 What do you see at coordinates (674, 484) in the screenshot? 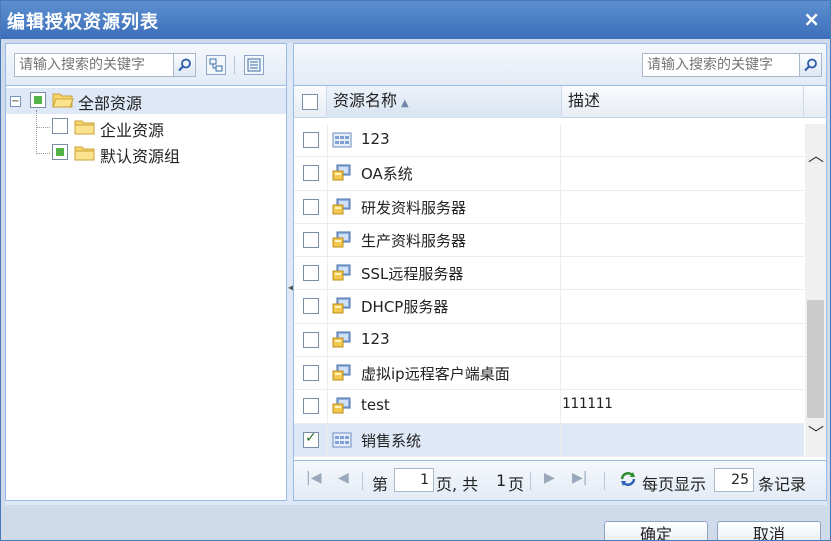
I see `per-page-label: 每页显示` at bounding box center [674, 484].